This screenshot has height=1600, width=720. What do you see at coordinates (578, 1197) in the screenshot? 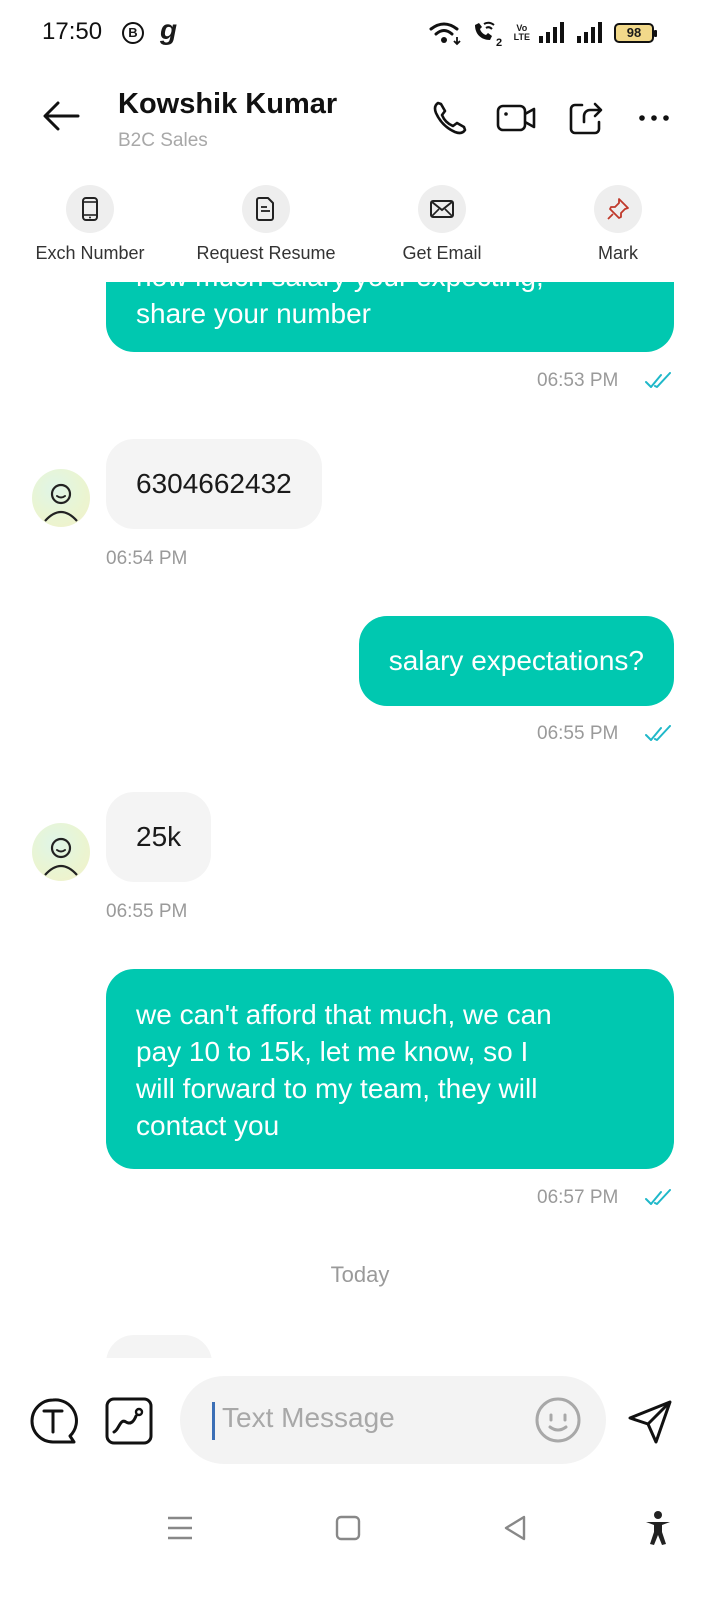
I see `message-time: 06:57 PM` at bounding box center [578, 1197].